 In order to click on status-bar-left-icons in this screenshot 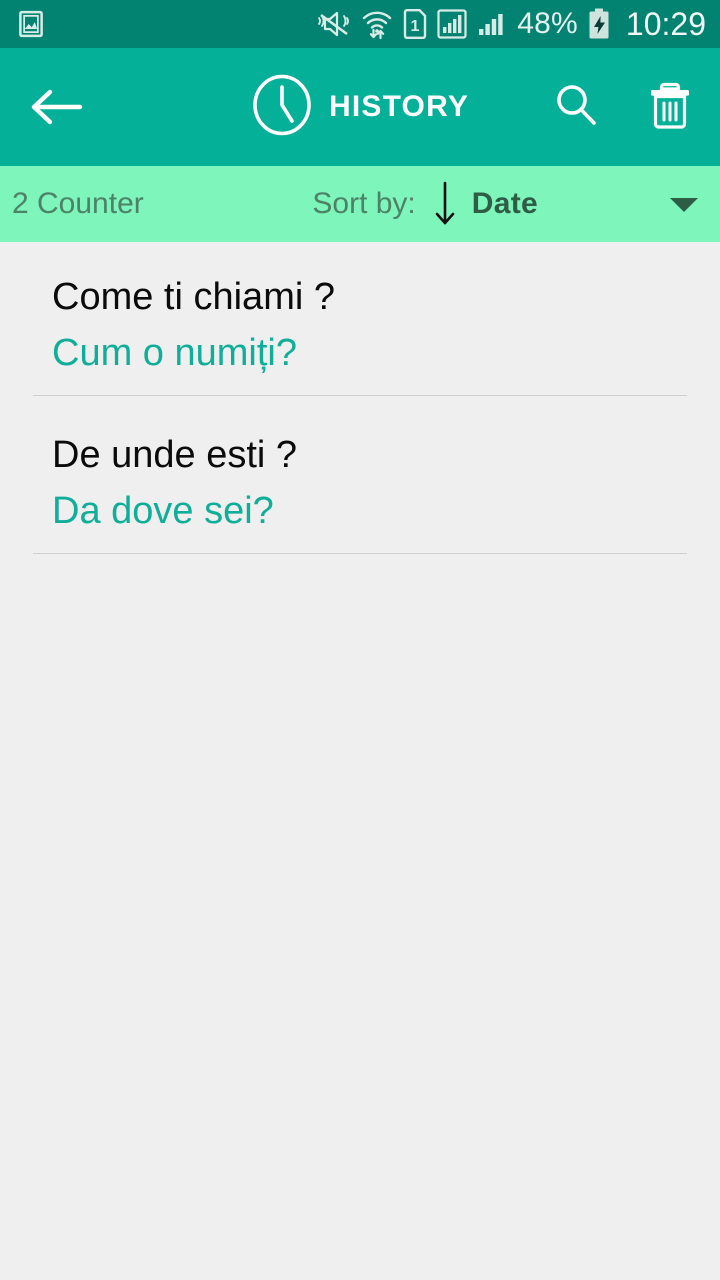, I will do `click(31, 24)`.